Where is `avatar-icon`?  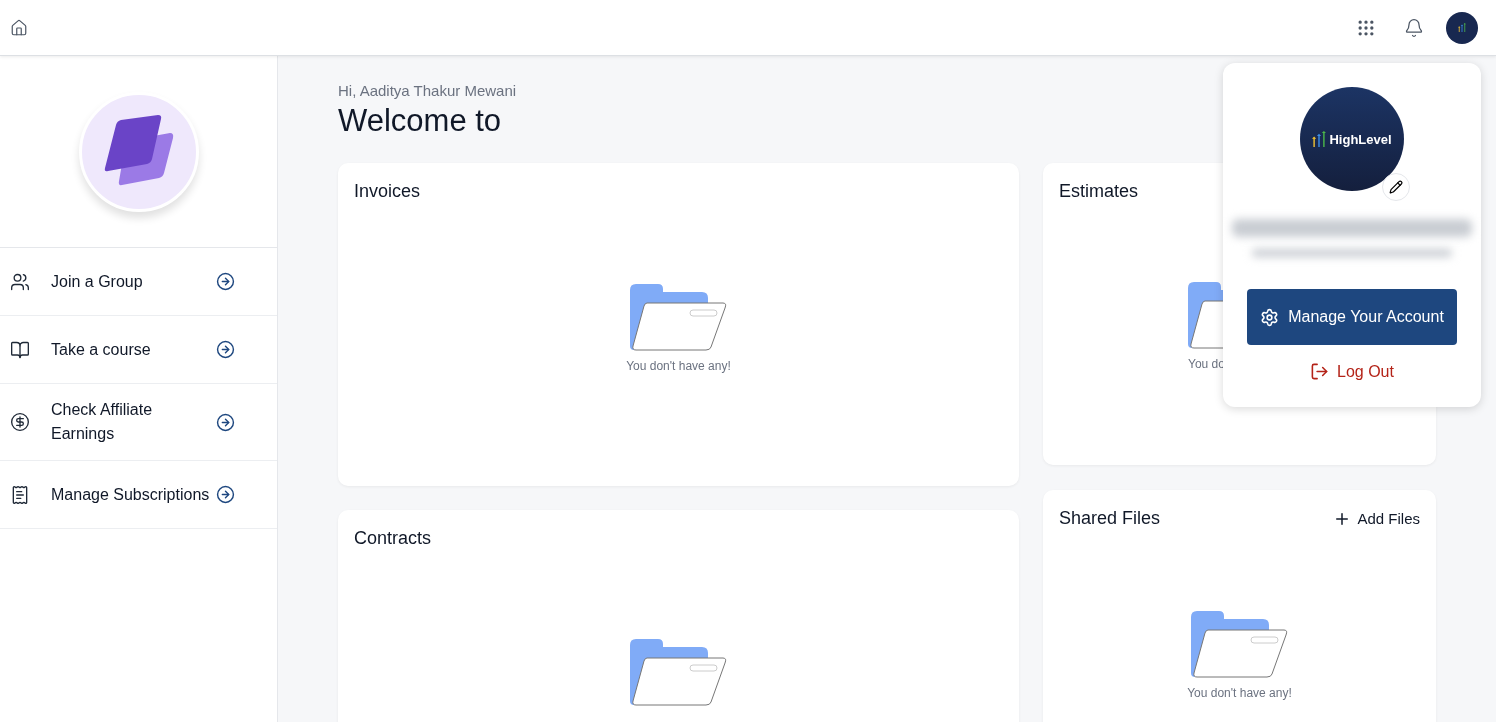
avatar-icon is located at coordinates (1462, 27).